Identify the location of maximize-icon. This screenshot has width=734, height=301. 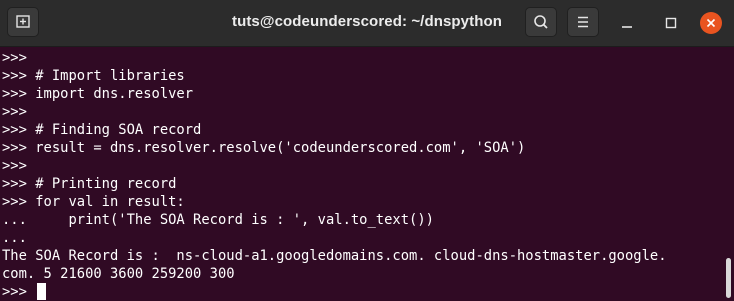
(671, 23).